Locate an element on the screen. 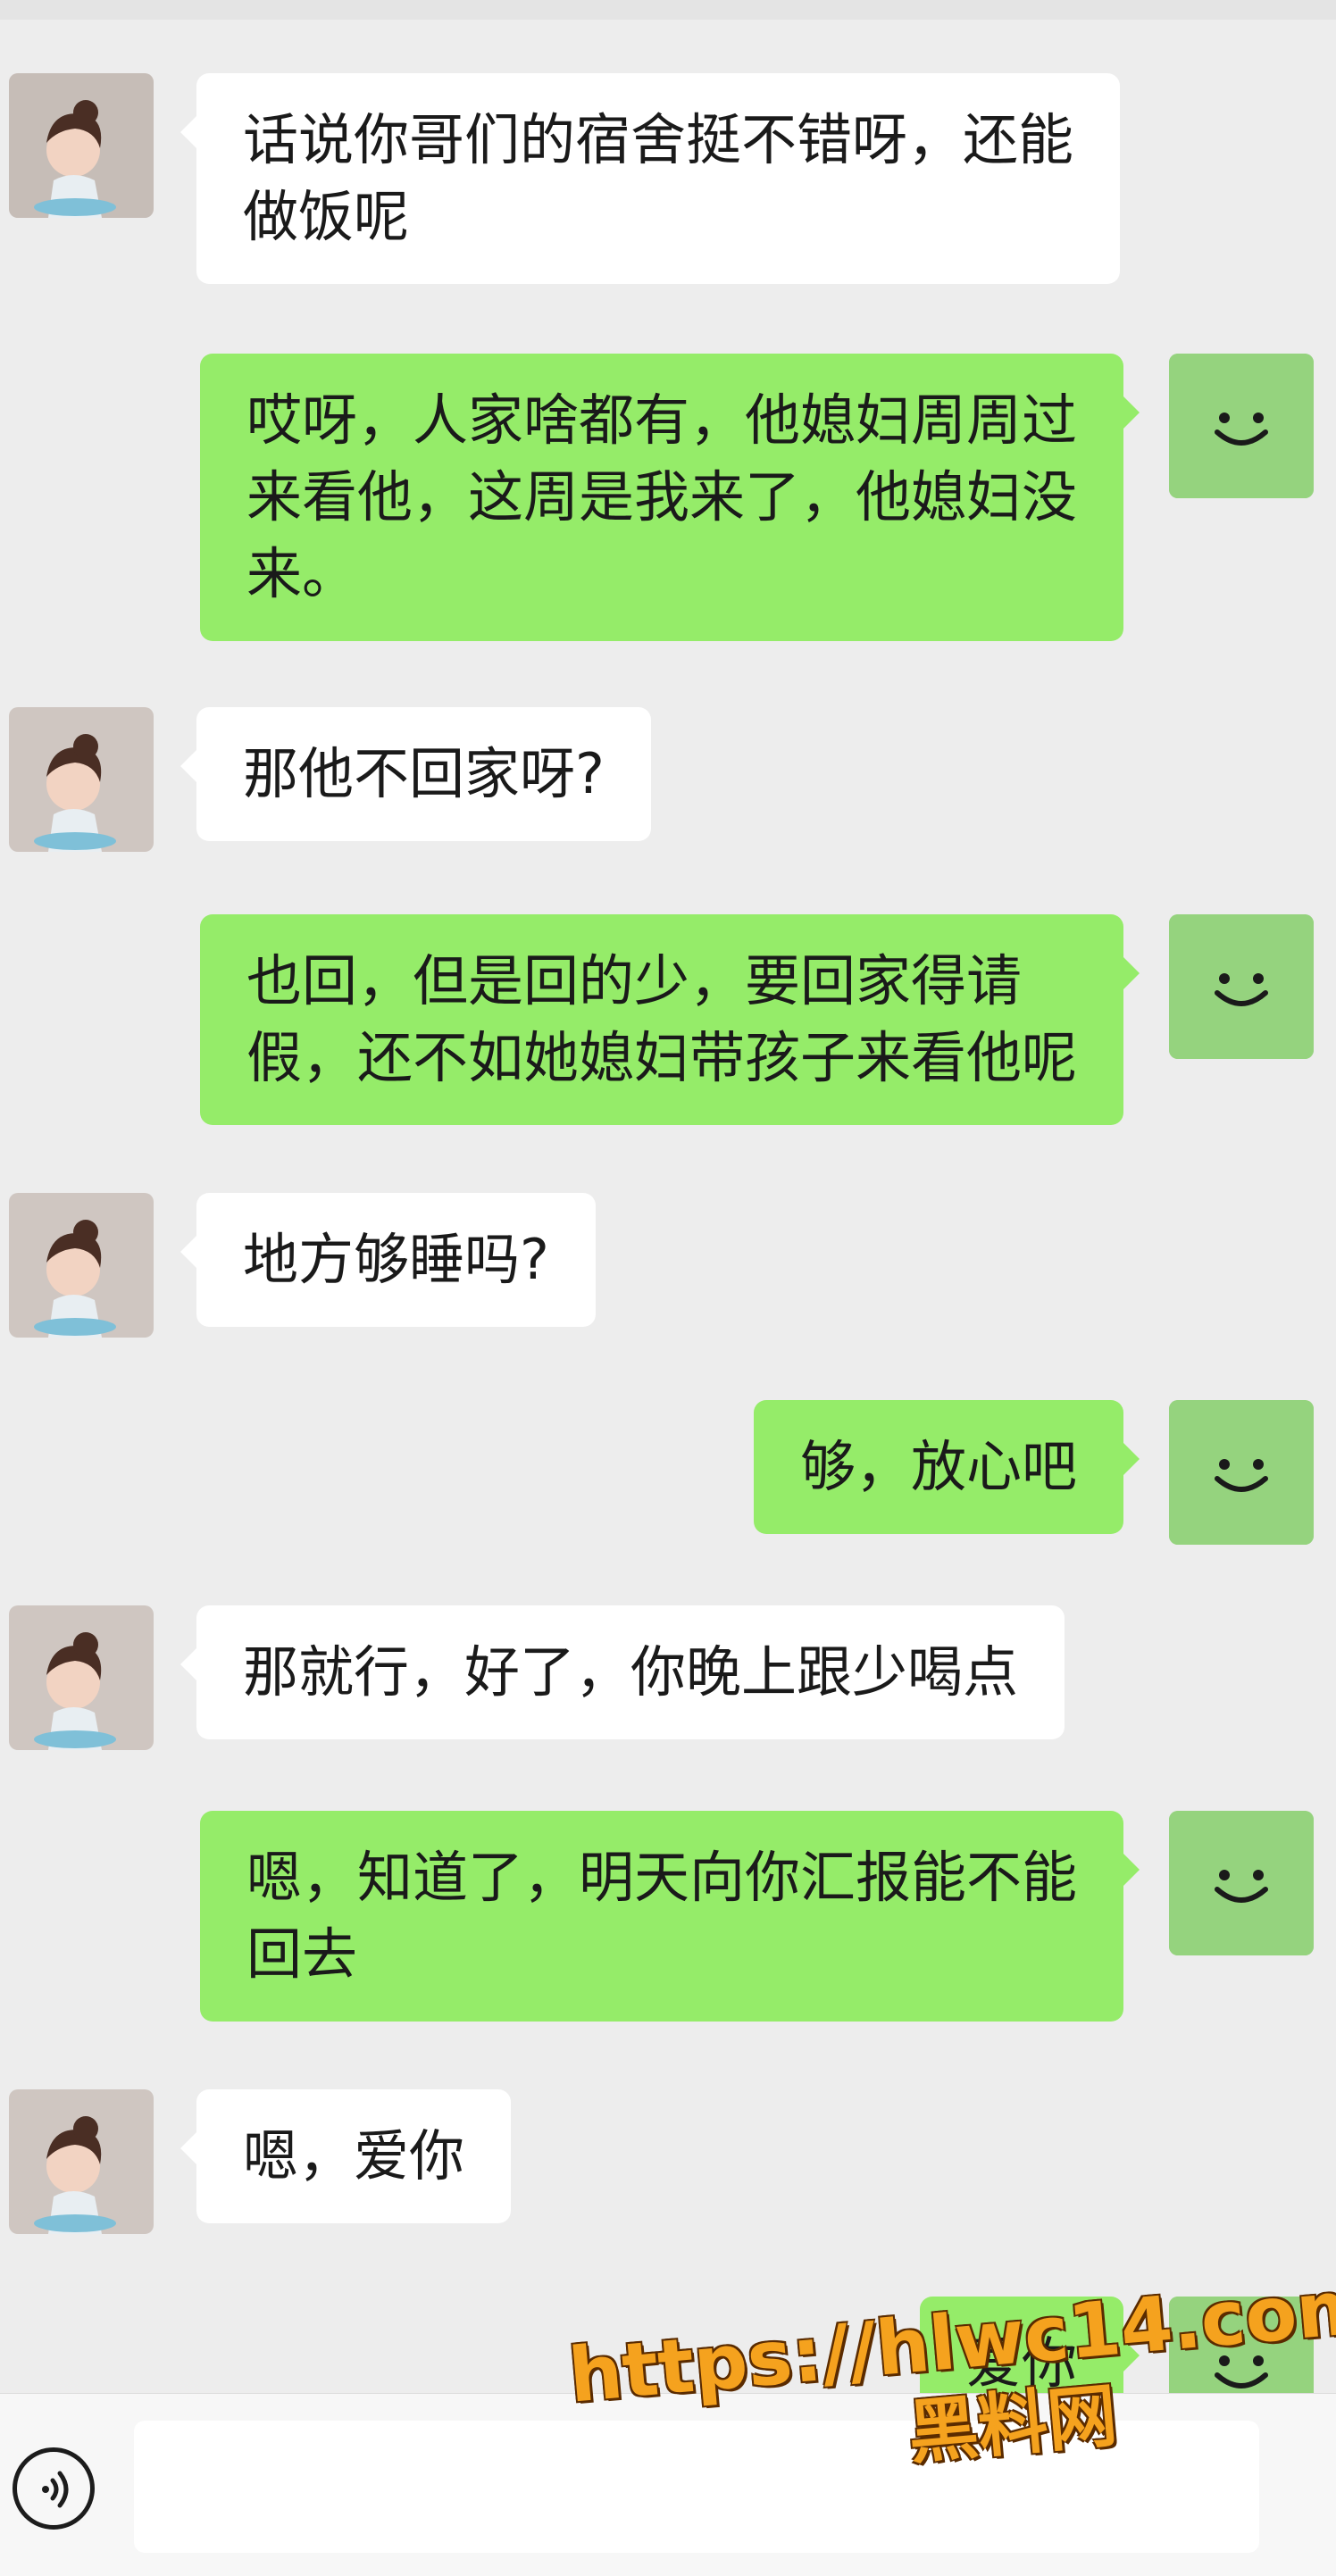 This screenshot has height=2576, width=1336. message-bubble: 嗯，爱你 is located at coordinates (346, 2156).